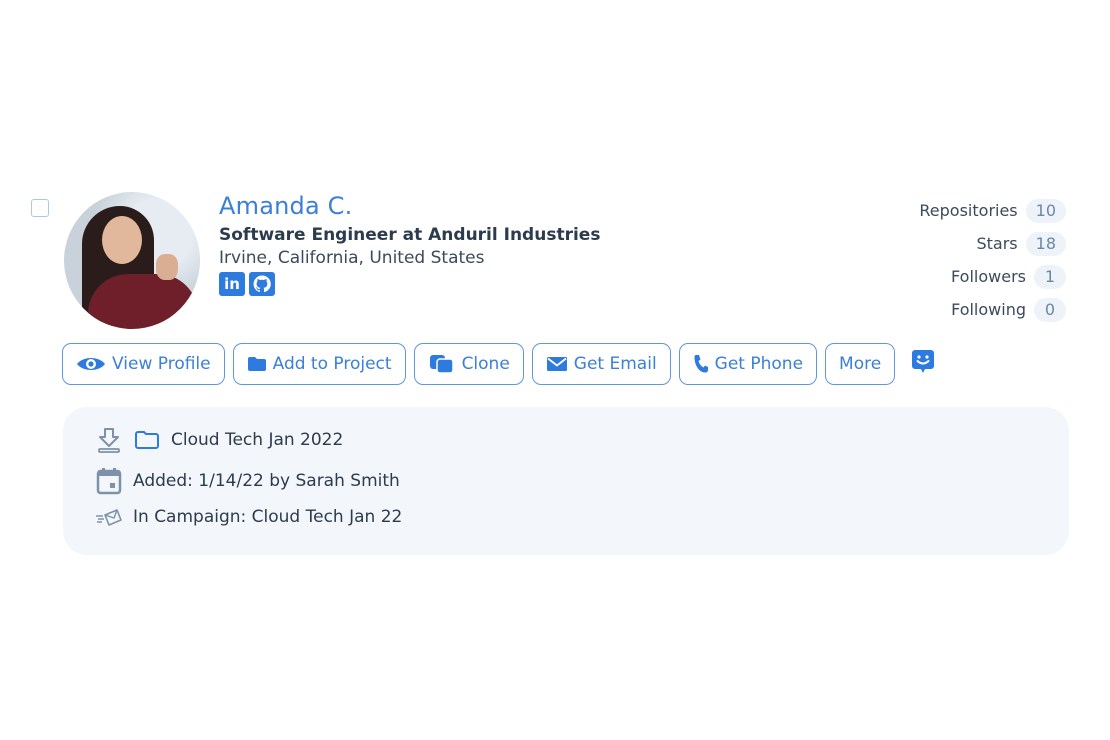 The width and height of the screenshot is (1110, 740). I want to click on get-phone-button: Get Phone, so click(748, 364).